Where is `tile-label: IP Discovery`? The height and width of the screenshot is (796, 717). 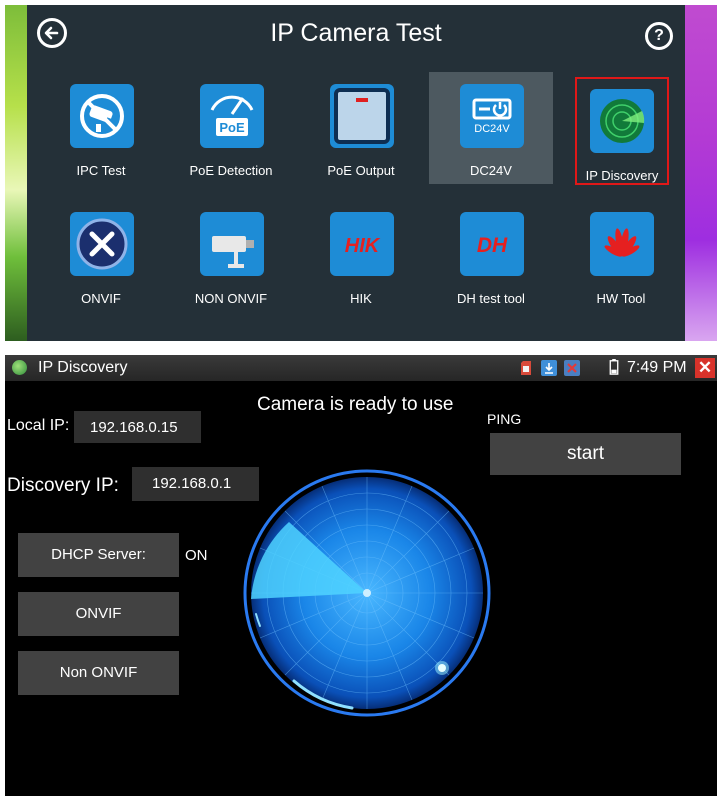
tile-label: IP Discovery is located at coordinates (622, 175).